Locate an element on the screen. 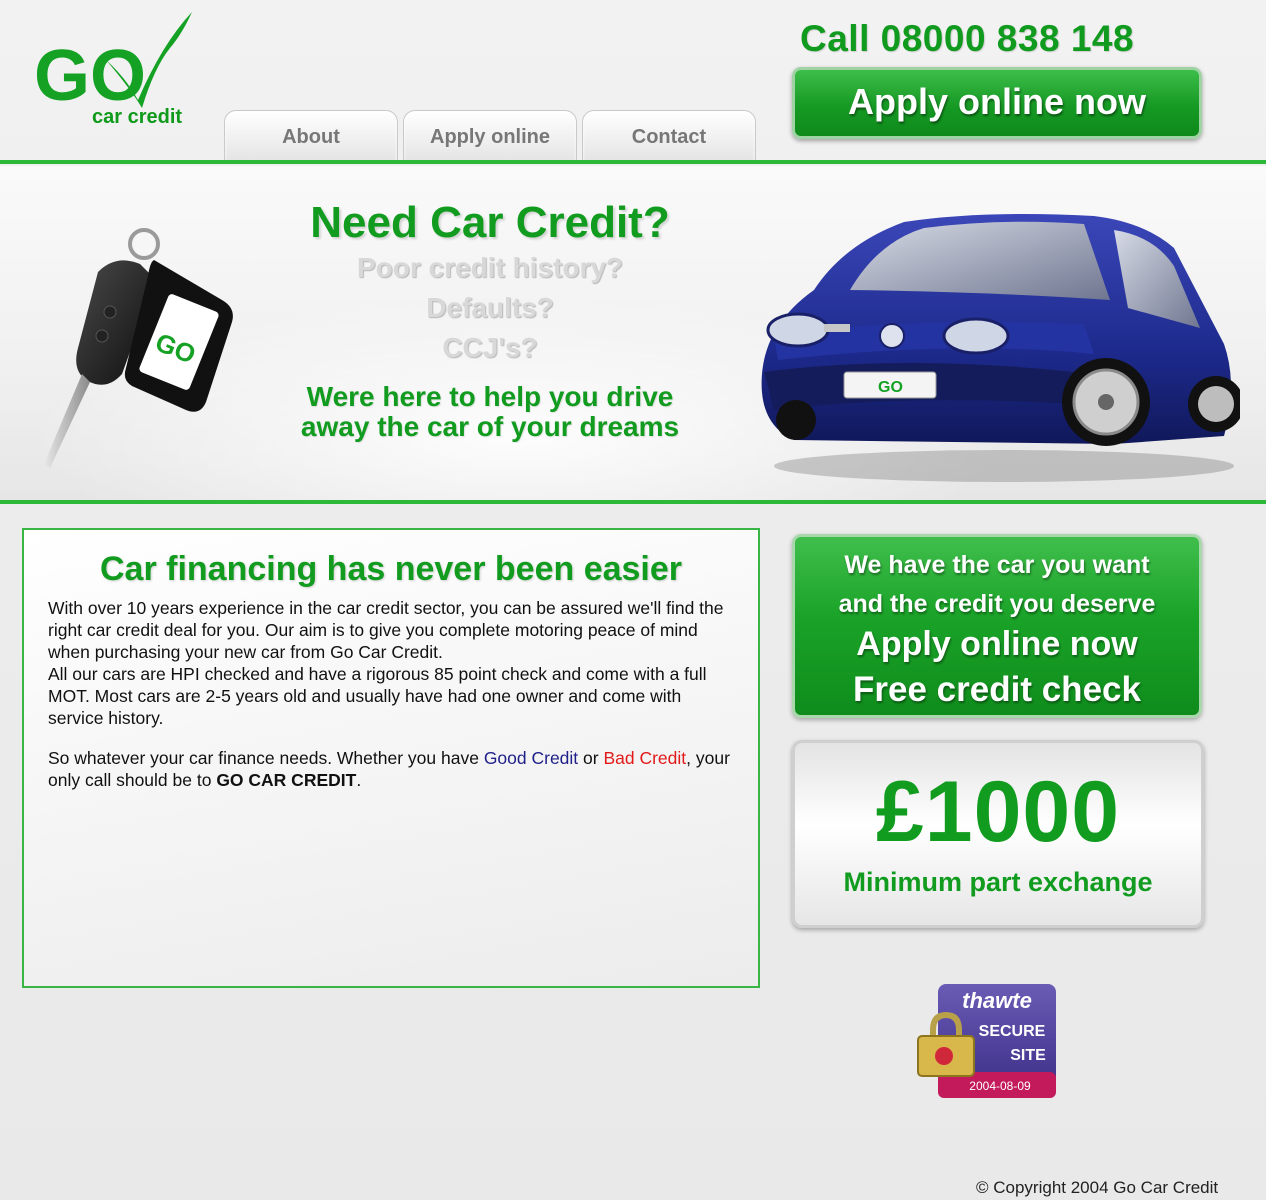  part-exchange-panel: £1000 Minimum part exchange is located at coordinates (998, 834).